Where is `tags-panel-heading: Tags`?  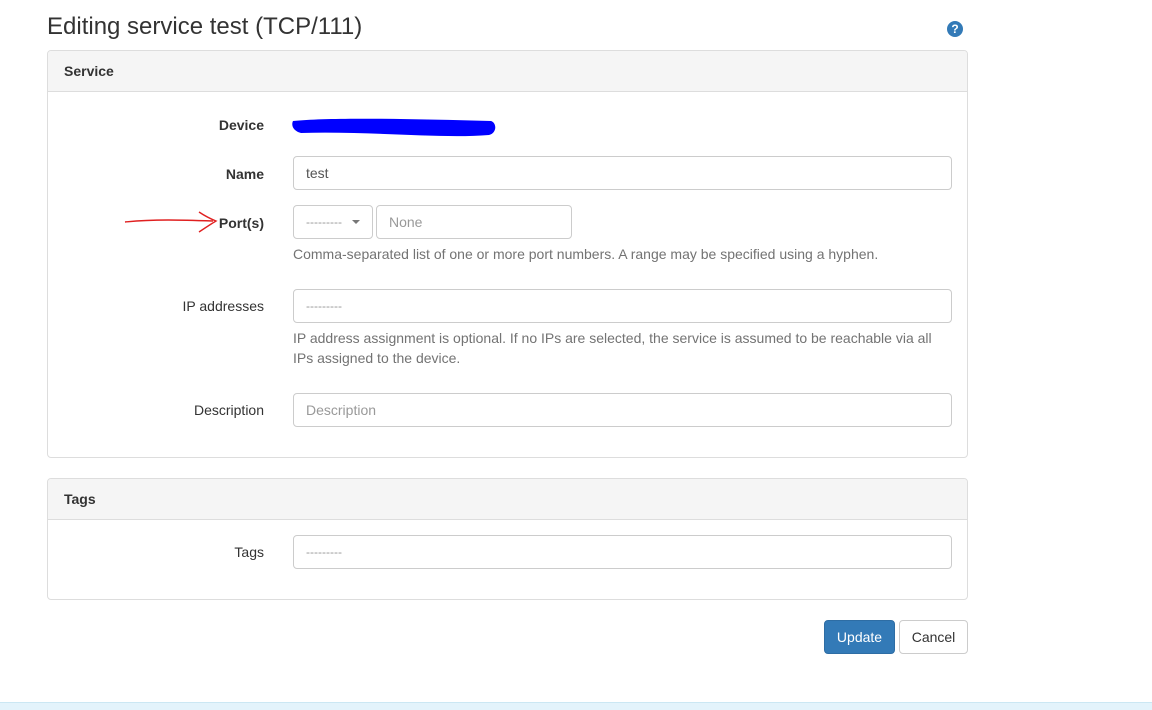
tags-panel-heading: Tags is located at coordinates (507, 499).